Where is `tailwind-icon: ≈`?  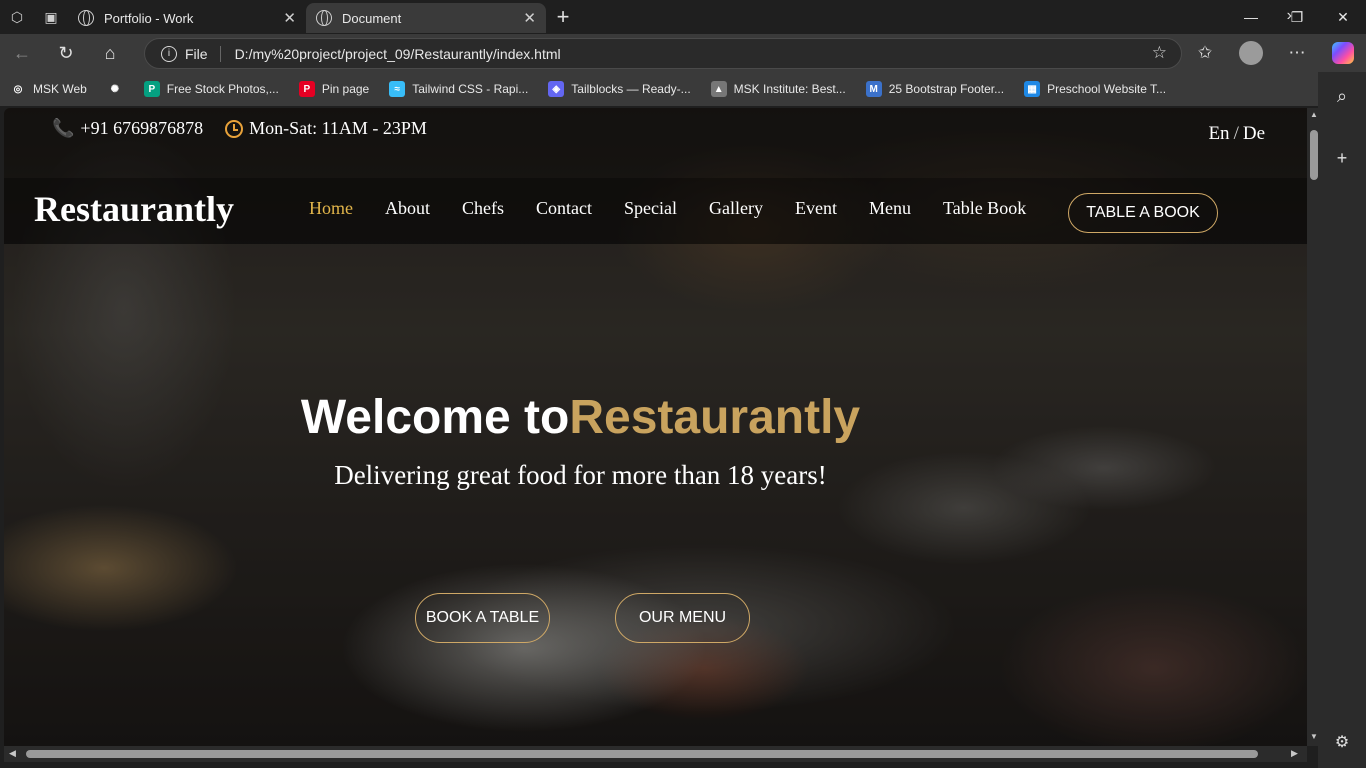
tailwind-icon: ≈ is located at coordinates (397, 89).